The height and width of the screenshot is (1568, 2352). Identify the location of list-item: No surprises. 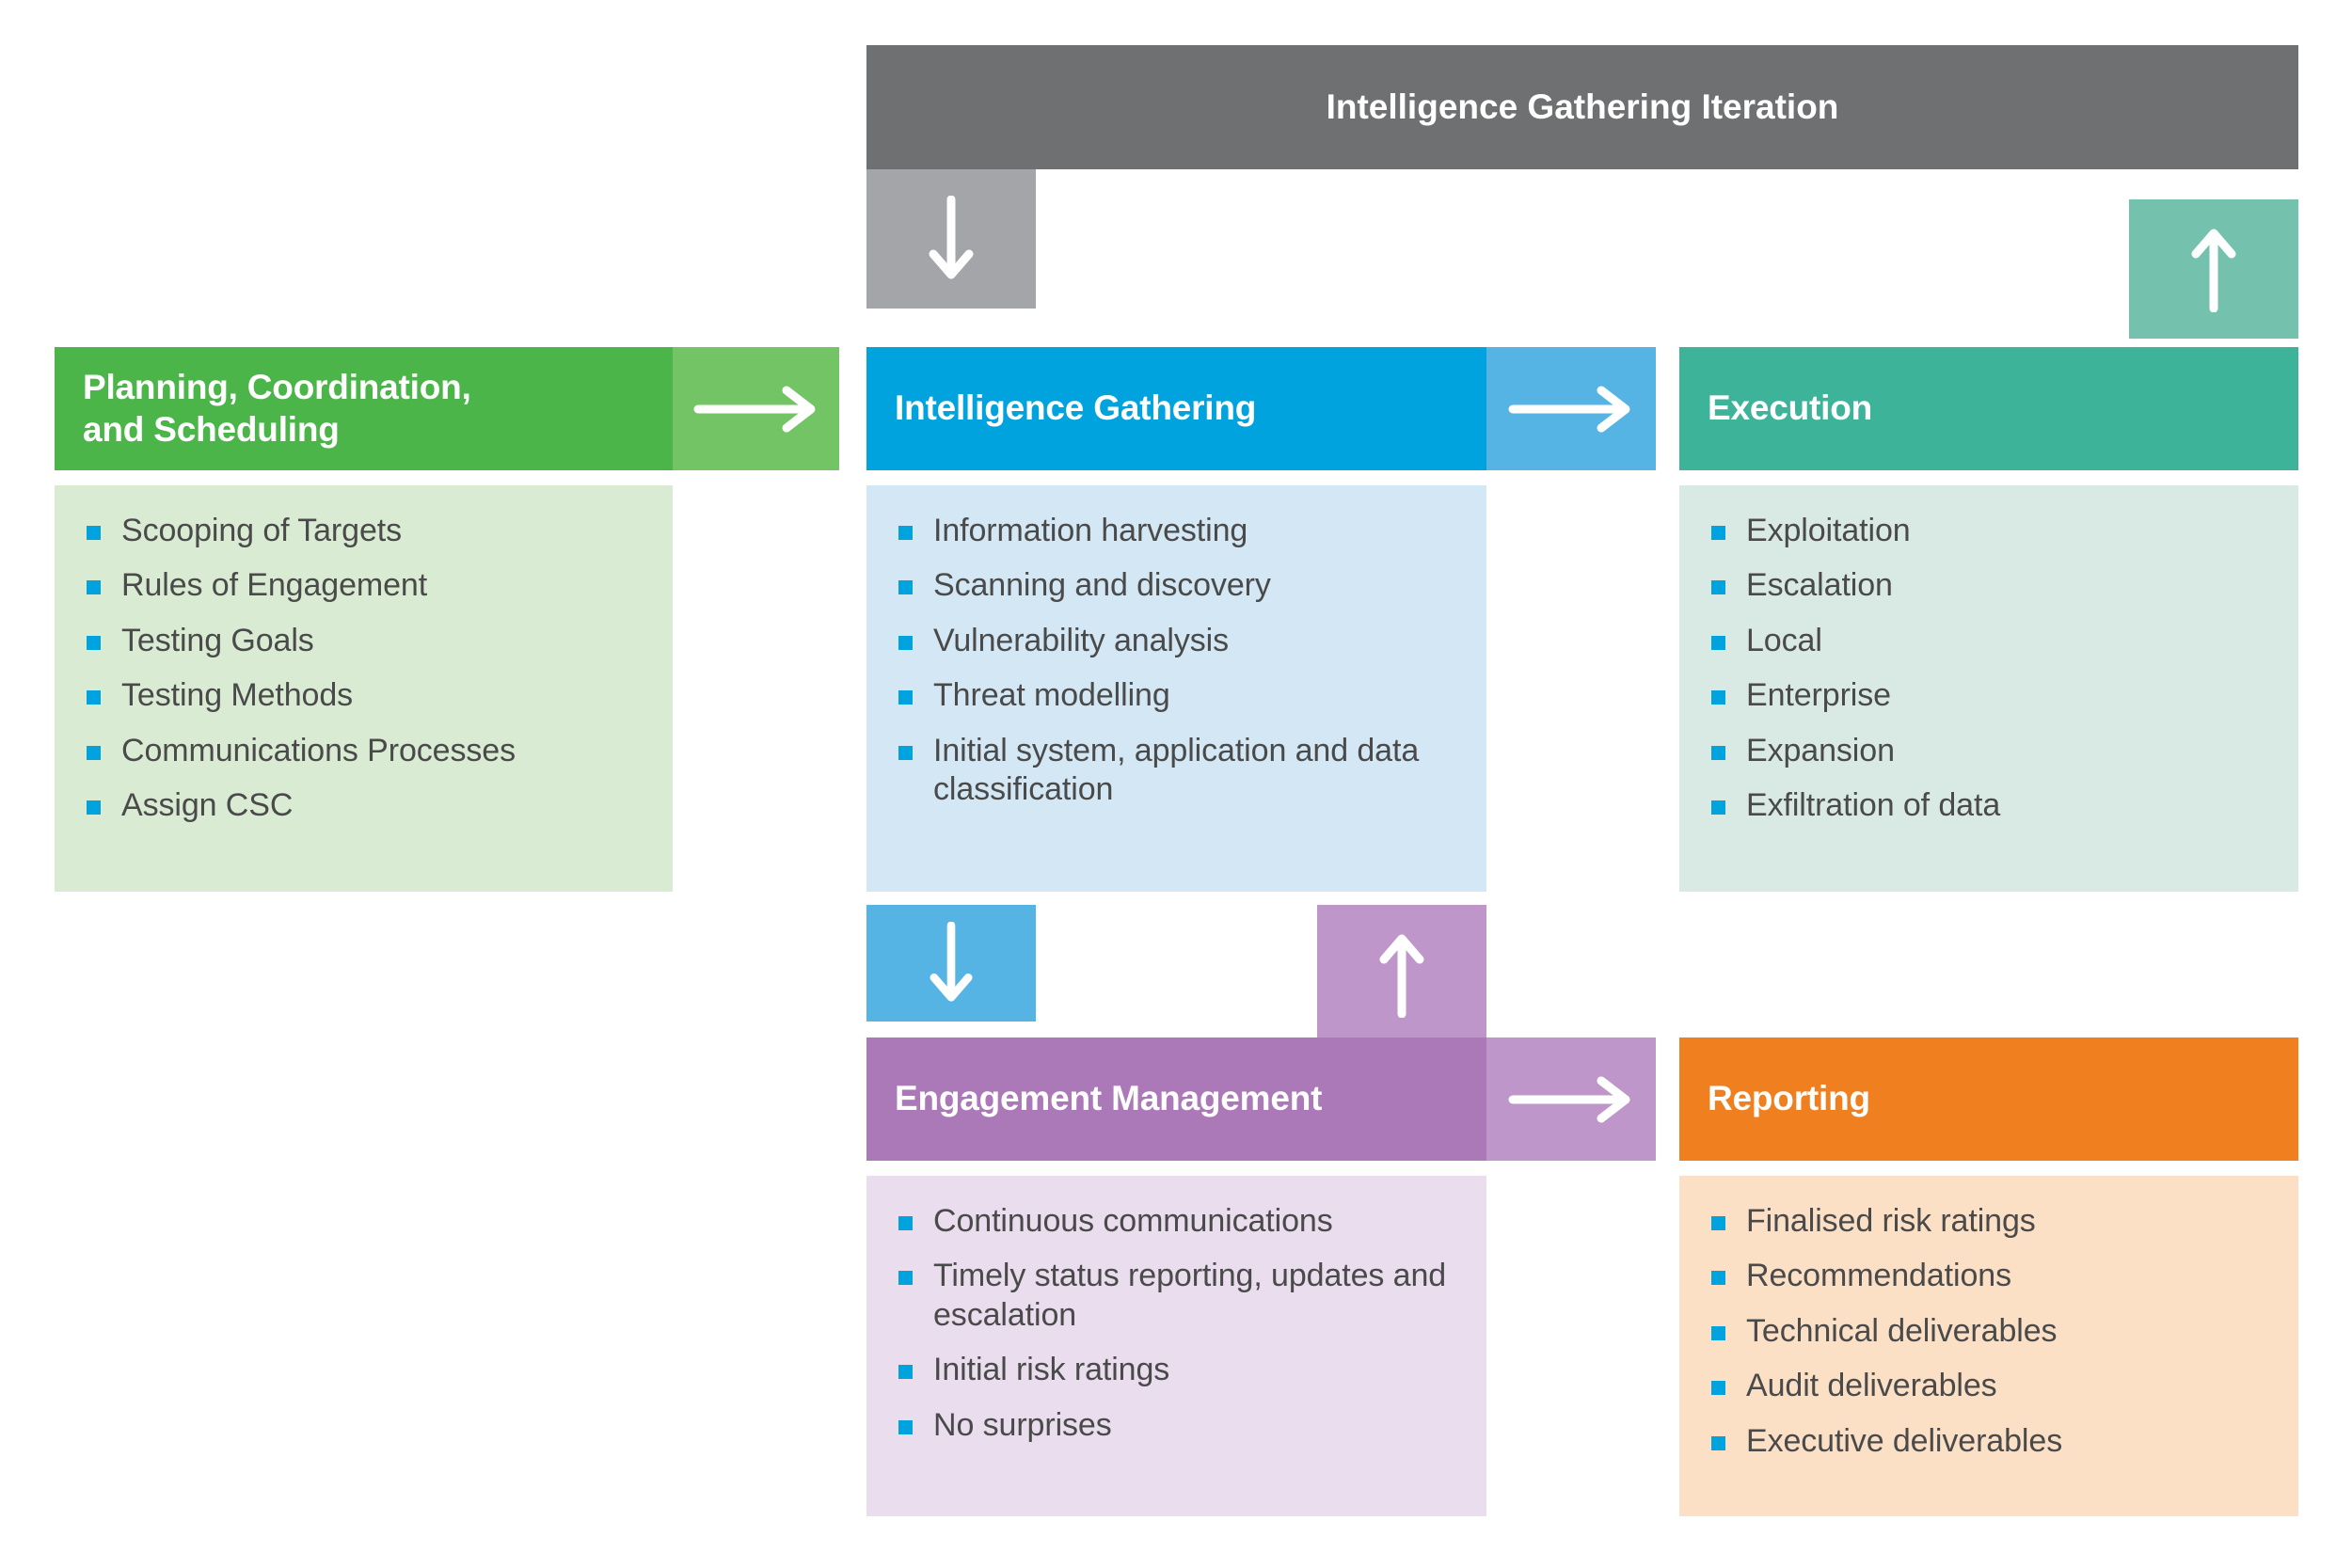
(1180, 1425).